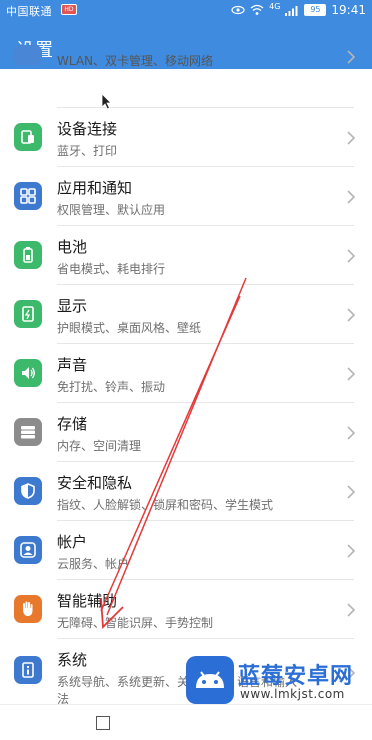 The height and width of the screenshot is (740, 372). Describe the element at coordinates (72, 542) in the screenshot. I see `settings-item-title: 帐户` at that location.